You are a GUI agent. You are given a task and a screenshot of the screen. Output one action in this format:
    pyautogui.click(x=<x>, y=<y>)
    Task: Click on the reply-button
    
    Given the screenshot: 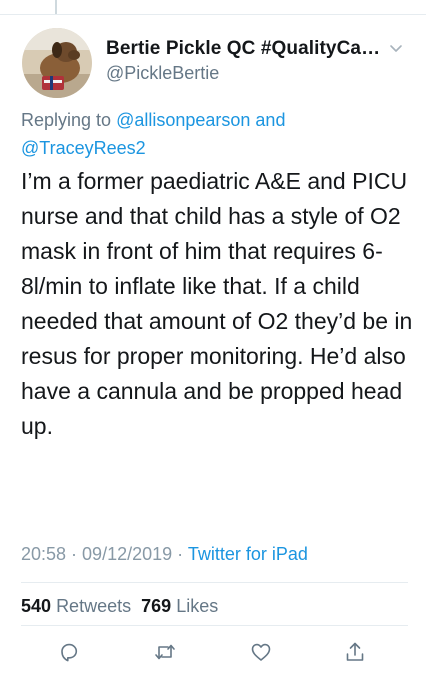 What is the action you would take?
    pyautogui.click(x=69, y=652)
    